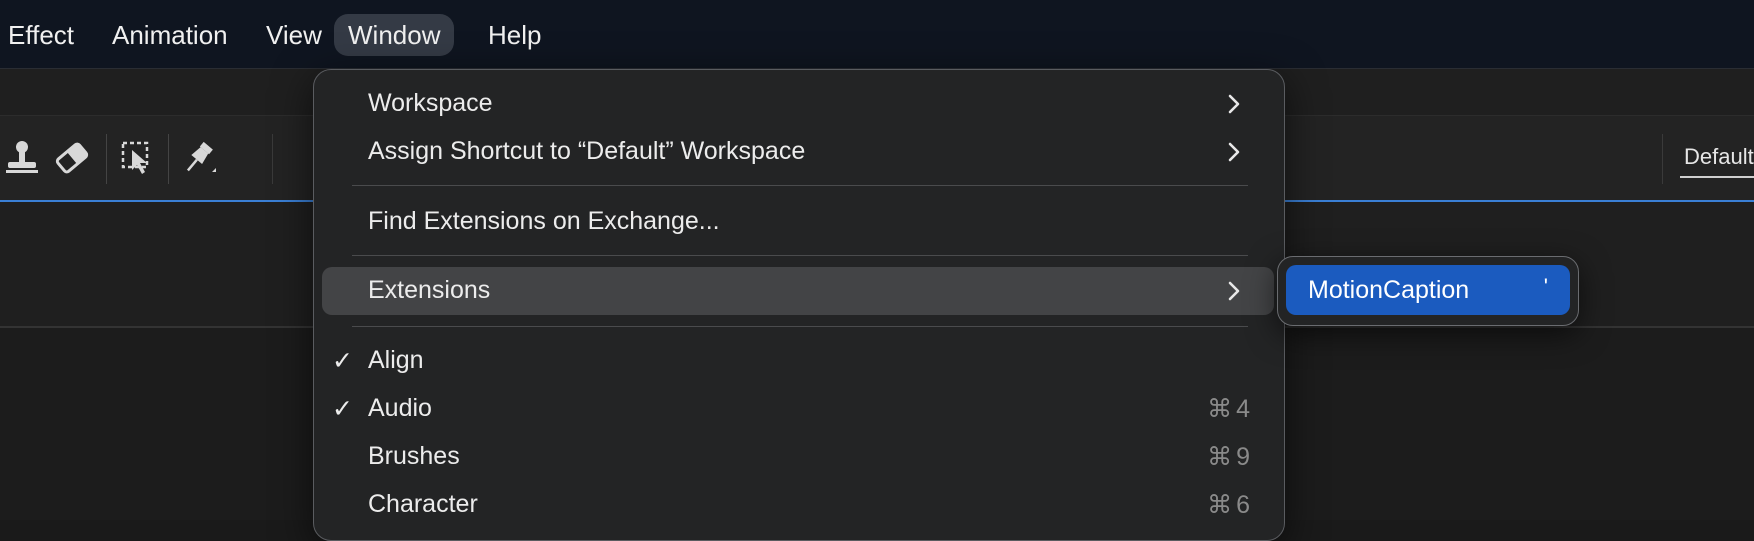 Image resolution: width=1754 pixels, height=541 pixels. I want to click on menu-item-label: Assign Shortcut to “Default” Workspace, so click(587, 151).